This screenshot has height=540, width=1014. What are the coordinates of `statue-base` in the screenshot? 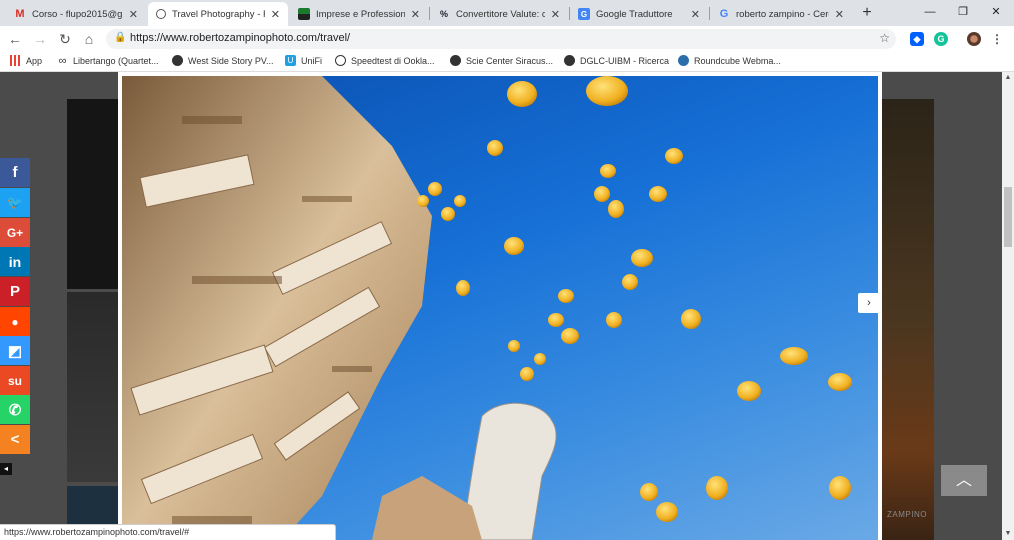 It's located at (427, 508).